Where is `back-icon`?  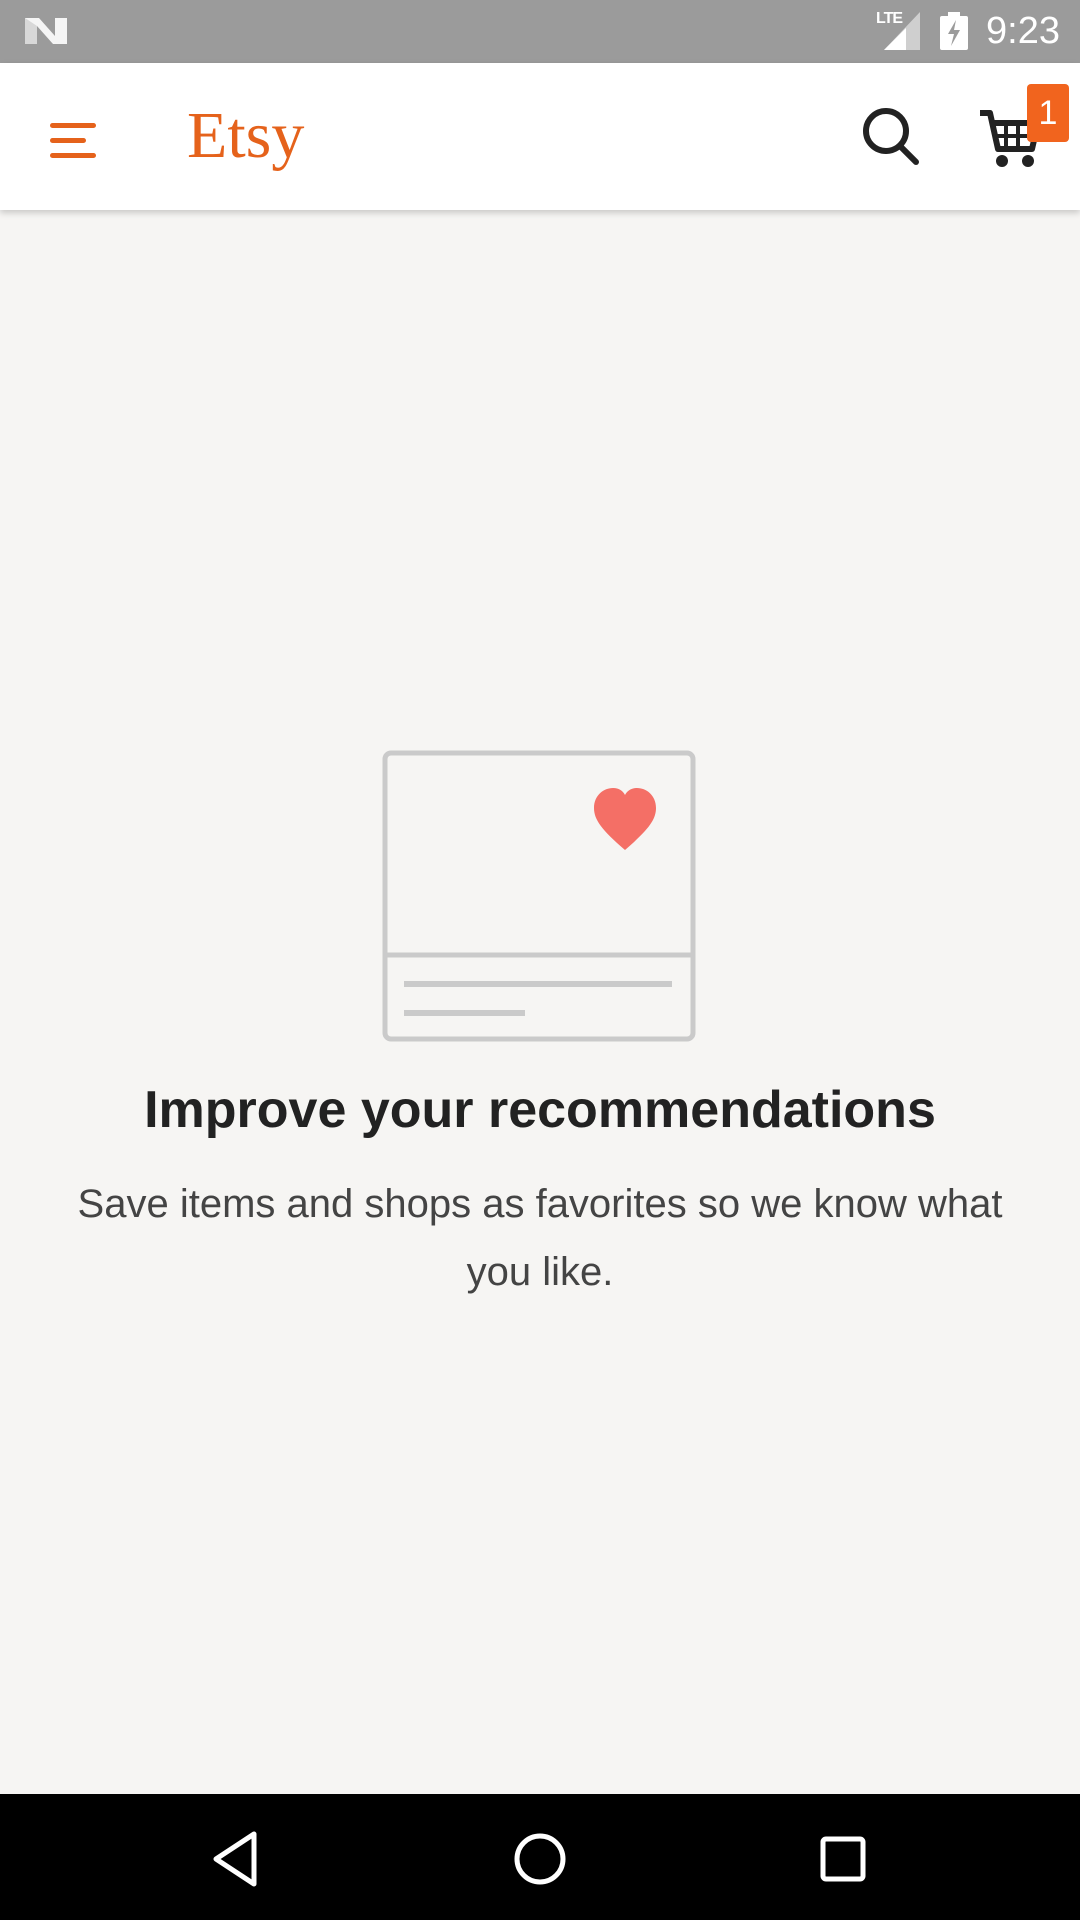
back-icon is located at coordinates (235, 1859).